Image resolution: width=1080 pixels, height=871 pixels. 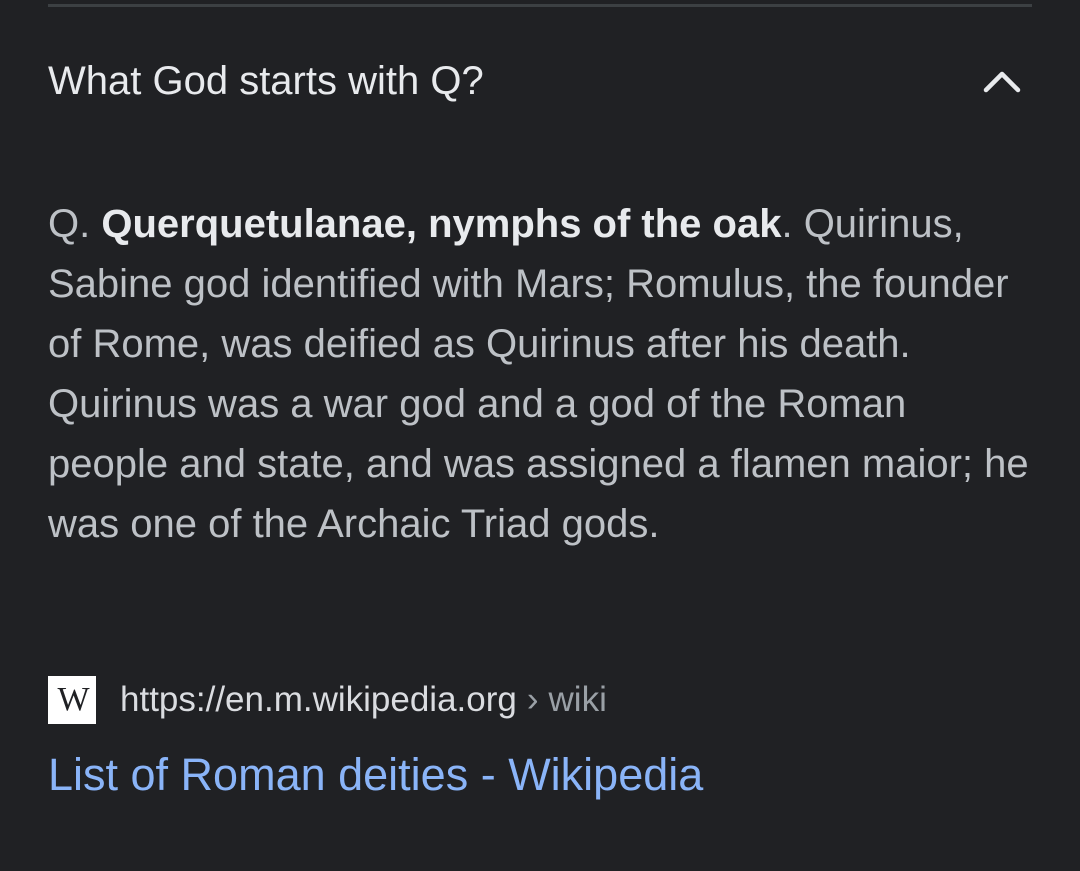 I want to click on faq-question-toggle: What God starts with Q?, so click(x=540, y=81).